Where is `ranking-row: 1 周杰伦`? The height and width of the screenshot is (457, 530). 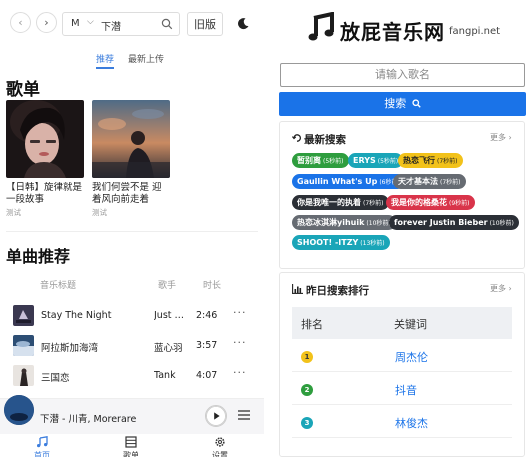
ranking-row: 1 周杰伦 is located at coordinates (402, 355).